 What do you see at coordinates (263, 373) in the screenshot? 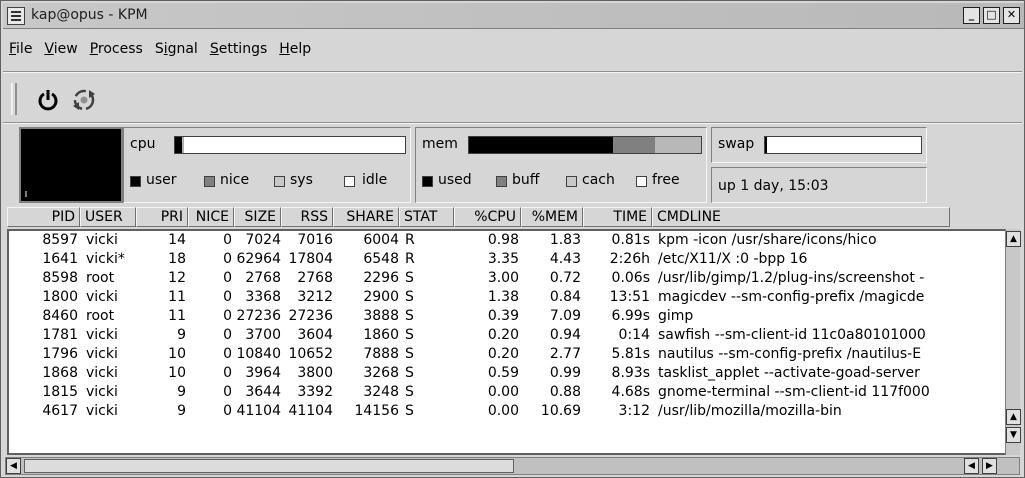
I see `cell-size: 3964` at bounding box center [263, 373].